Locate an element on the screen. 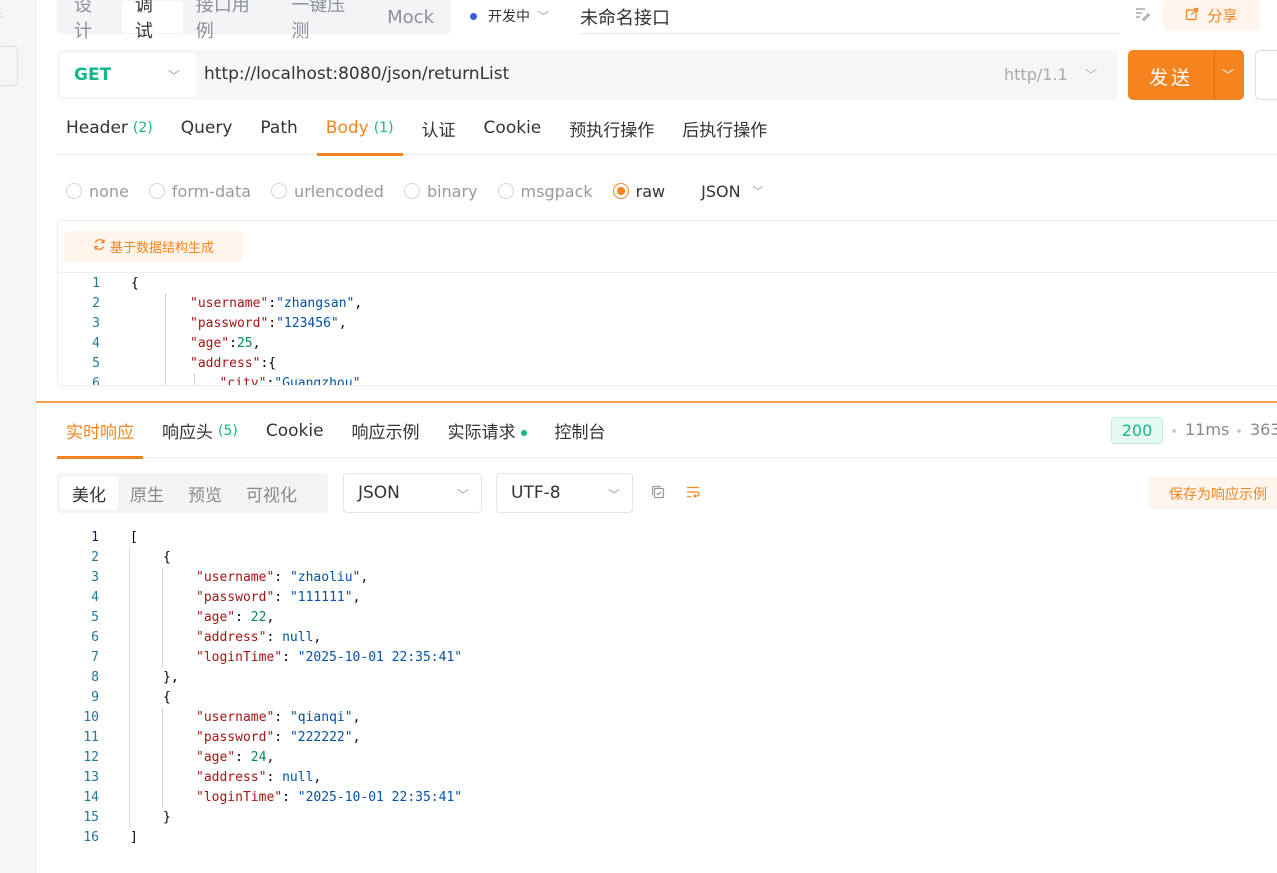  edit-list-icon is located at coordinates (1143, 15).